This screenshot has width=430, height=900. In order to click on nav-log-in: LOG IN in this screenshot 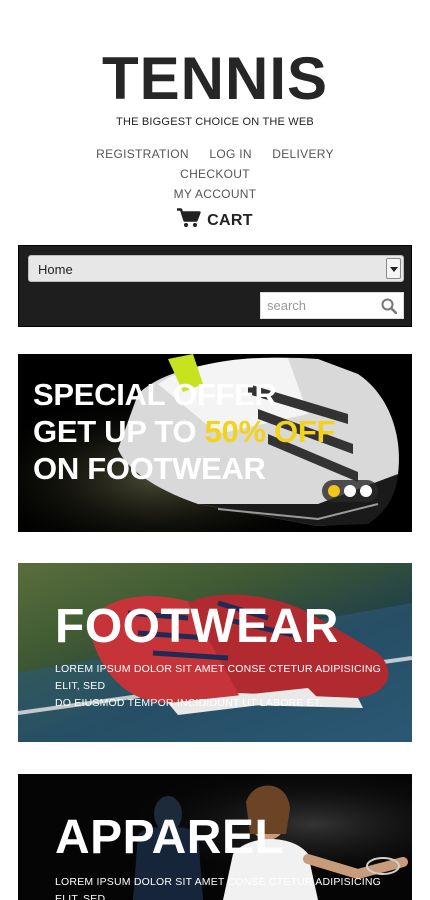, I will do `click(230, 154)`.